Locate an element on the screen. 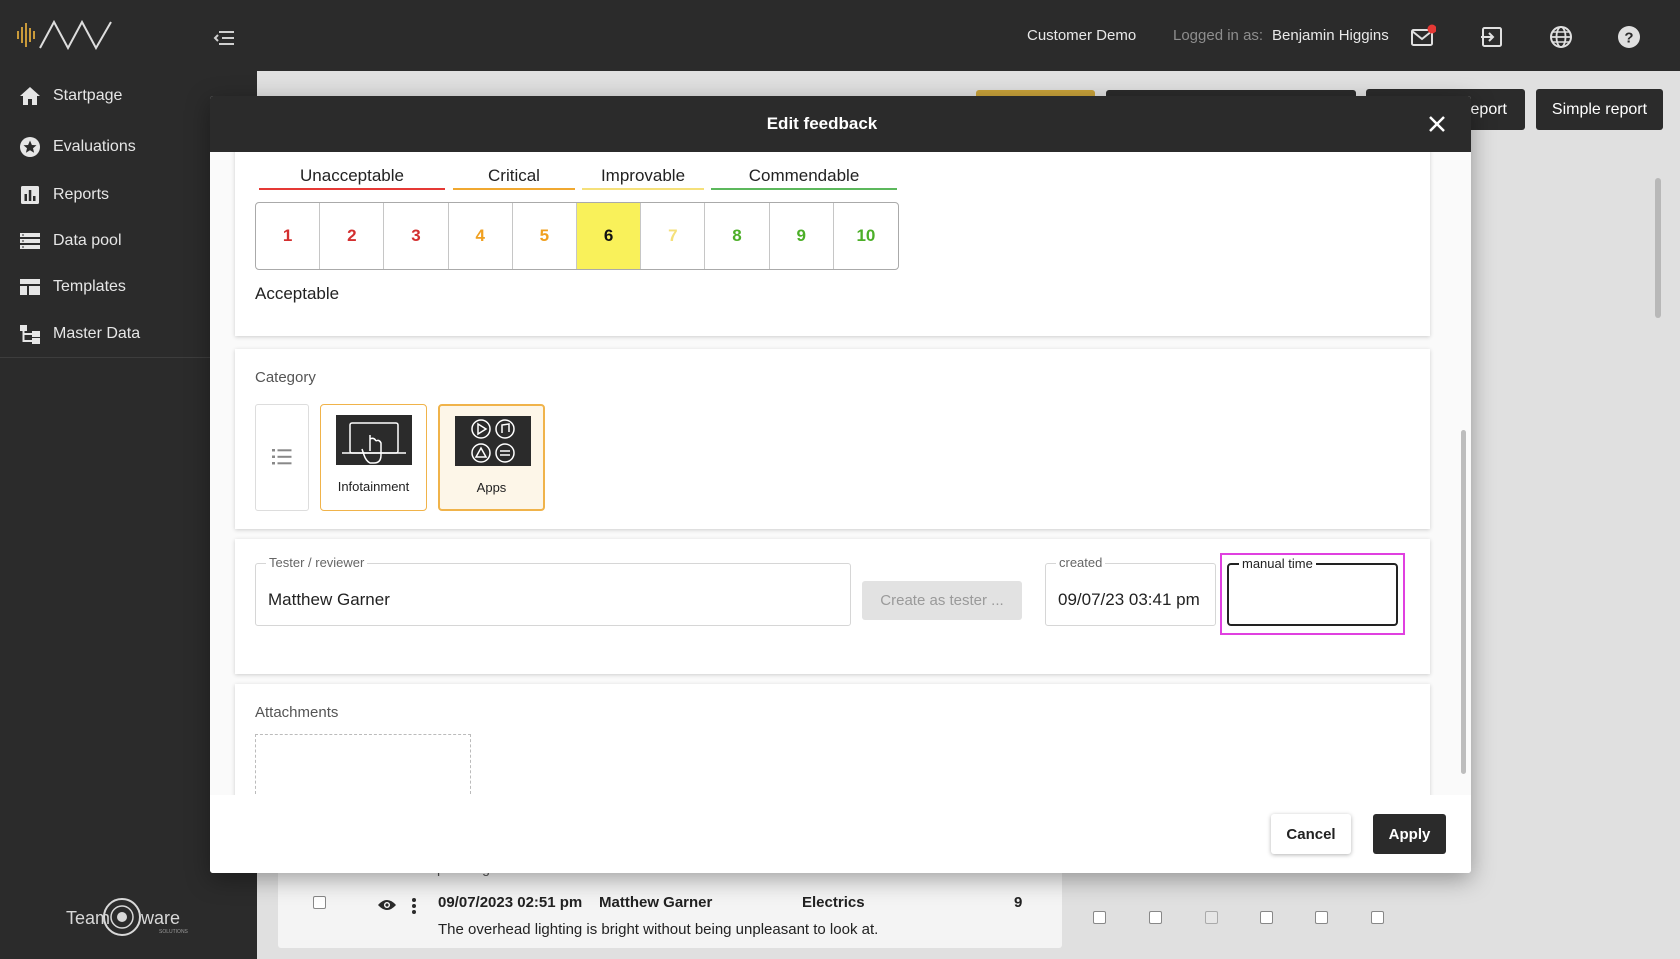  dialog-scrollbar is located at coordinates (1463, 602).